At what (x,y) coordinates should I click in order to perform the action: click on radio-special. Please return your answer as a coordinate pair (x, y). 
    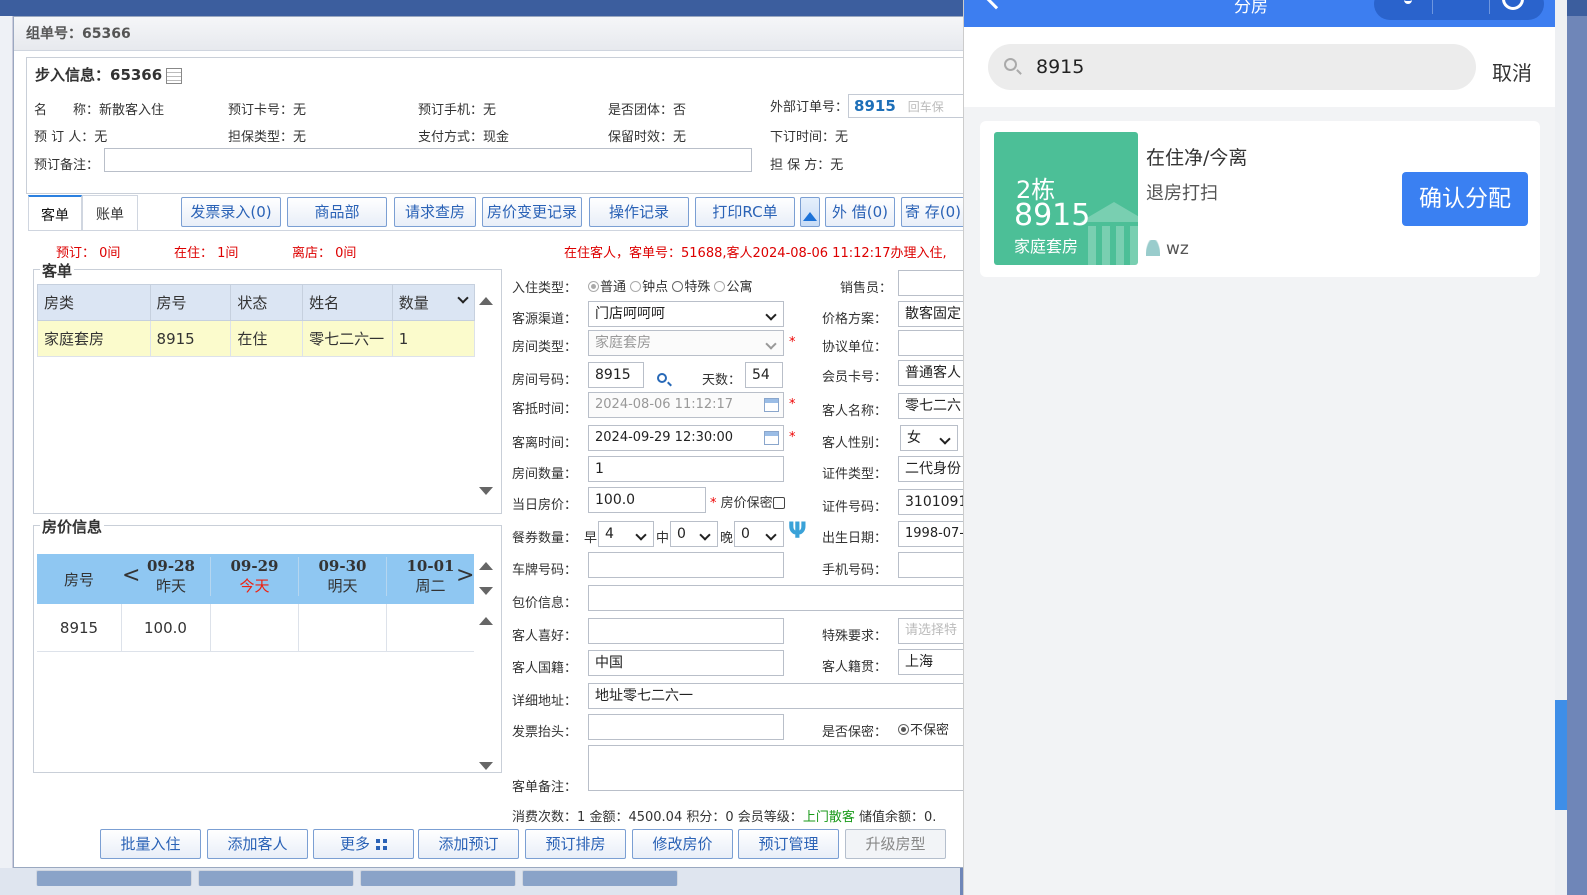
    Looking at the image, I should click on (678, 286).